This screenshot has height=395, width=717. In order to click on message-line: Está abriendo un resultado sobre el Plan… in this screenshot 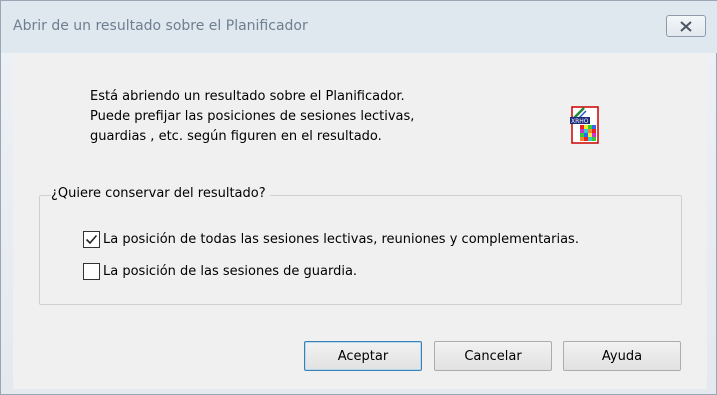, I will do `click(247, 96)`.